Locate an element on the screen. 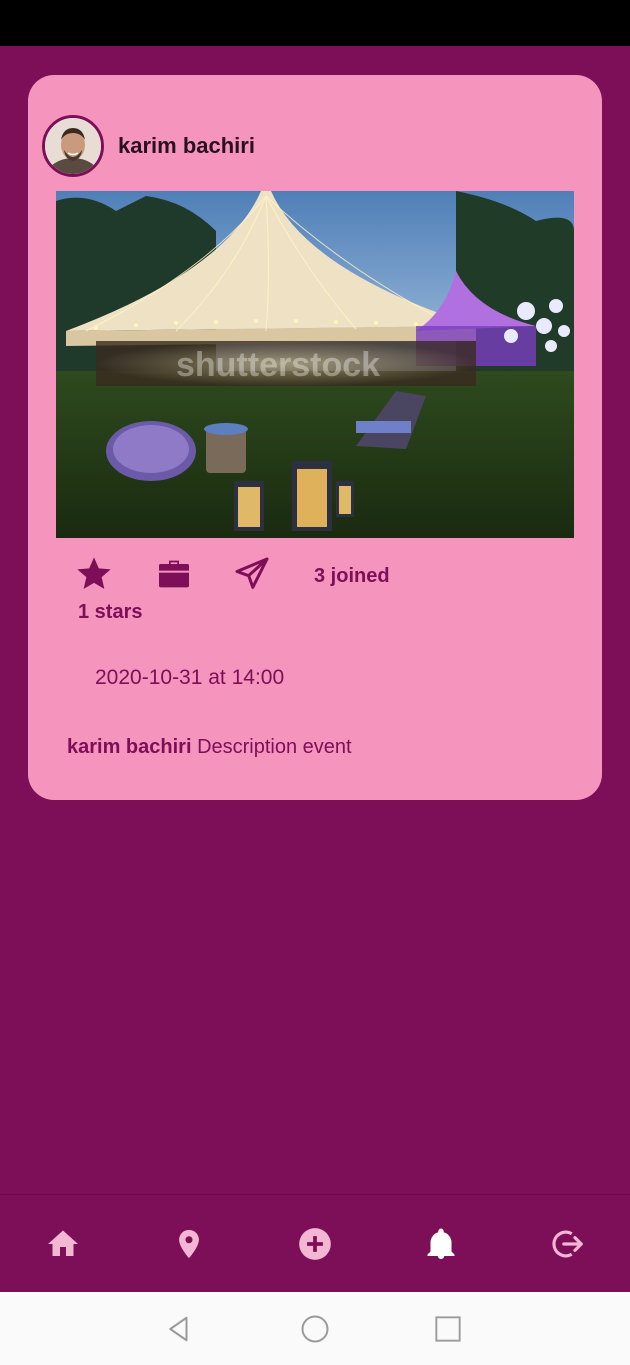 This screenshot has height=1365, width=630. description-text: Description event is located at coordinates (274, 747).